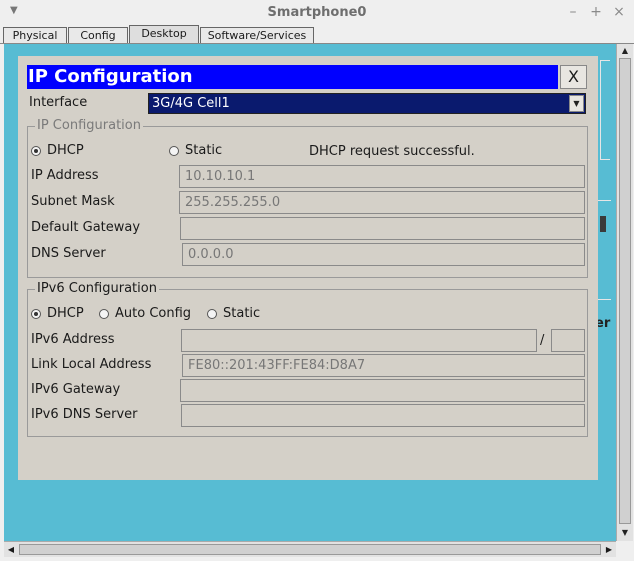 The image size is (634, 561). I want to click on scroll-right-icon: ▶, so click(609, 549).